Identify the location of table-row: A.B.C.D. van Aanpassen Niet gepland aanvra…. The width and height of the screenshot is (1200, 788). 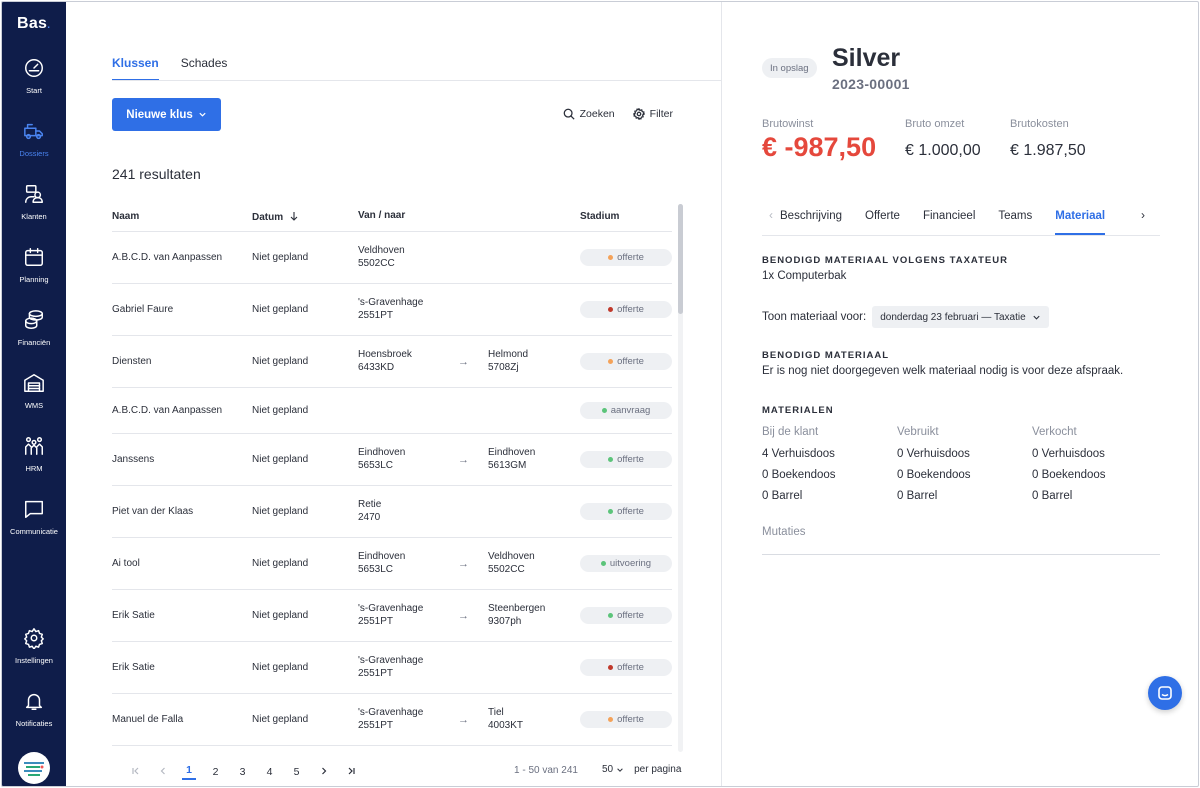
(392, 411).